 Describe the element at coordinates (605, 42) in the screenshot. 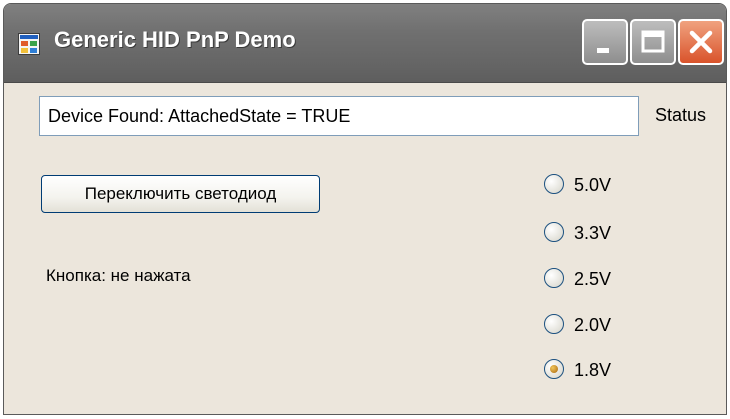

I see `minimize-button` at that location.